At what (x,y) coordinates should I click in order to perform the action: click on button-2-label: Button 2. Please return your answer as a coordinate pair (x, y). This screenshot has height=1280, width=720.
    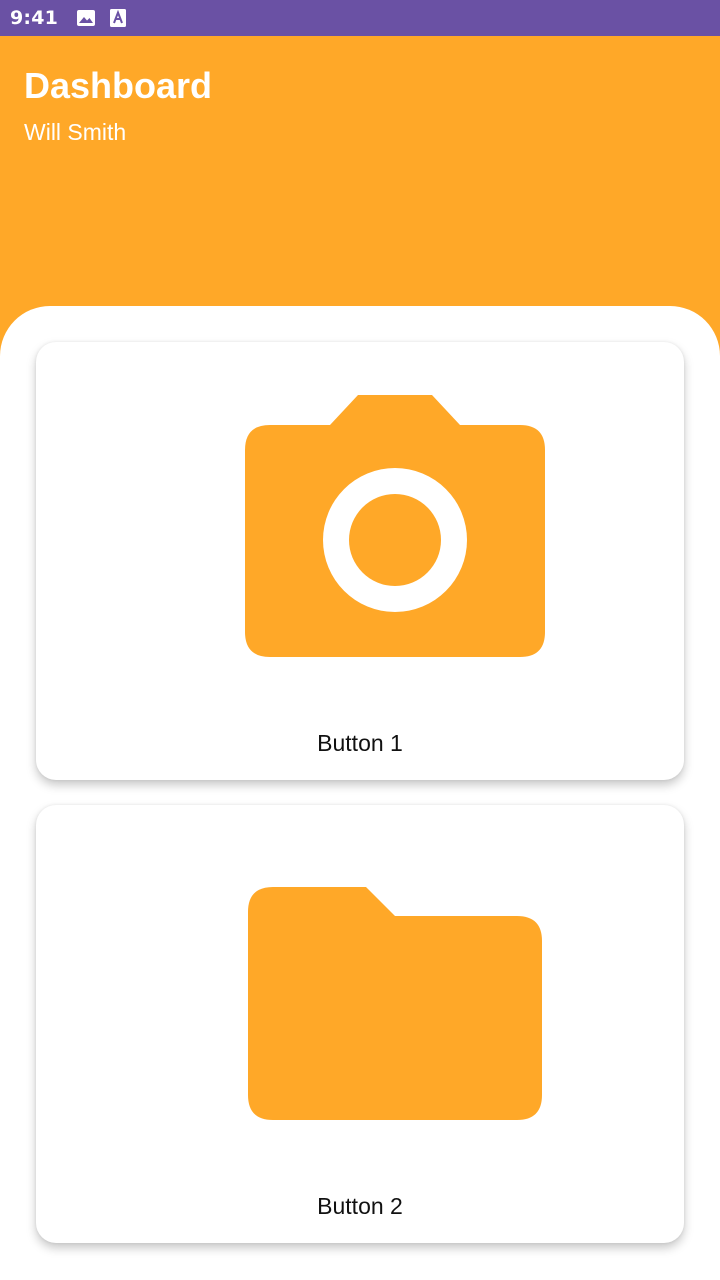
    Looking at the image, I should click on (360, 1206).